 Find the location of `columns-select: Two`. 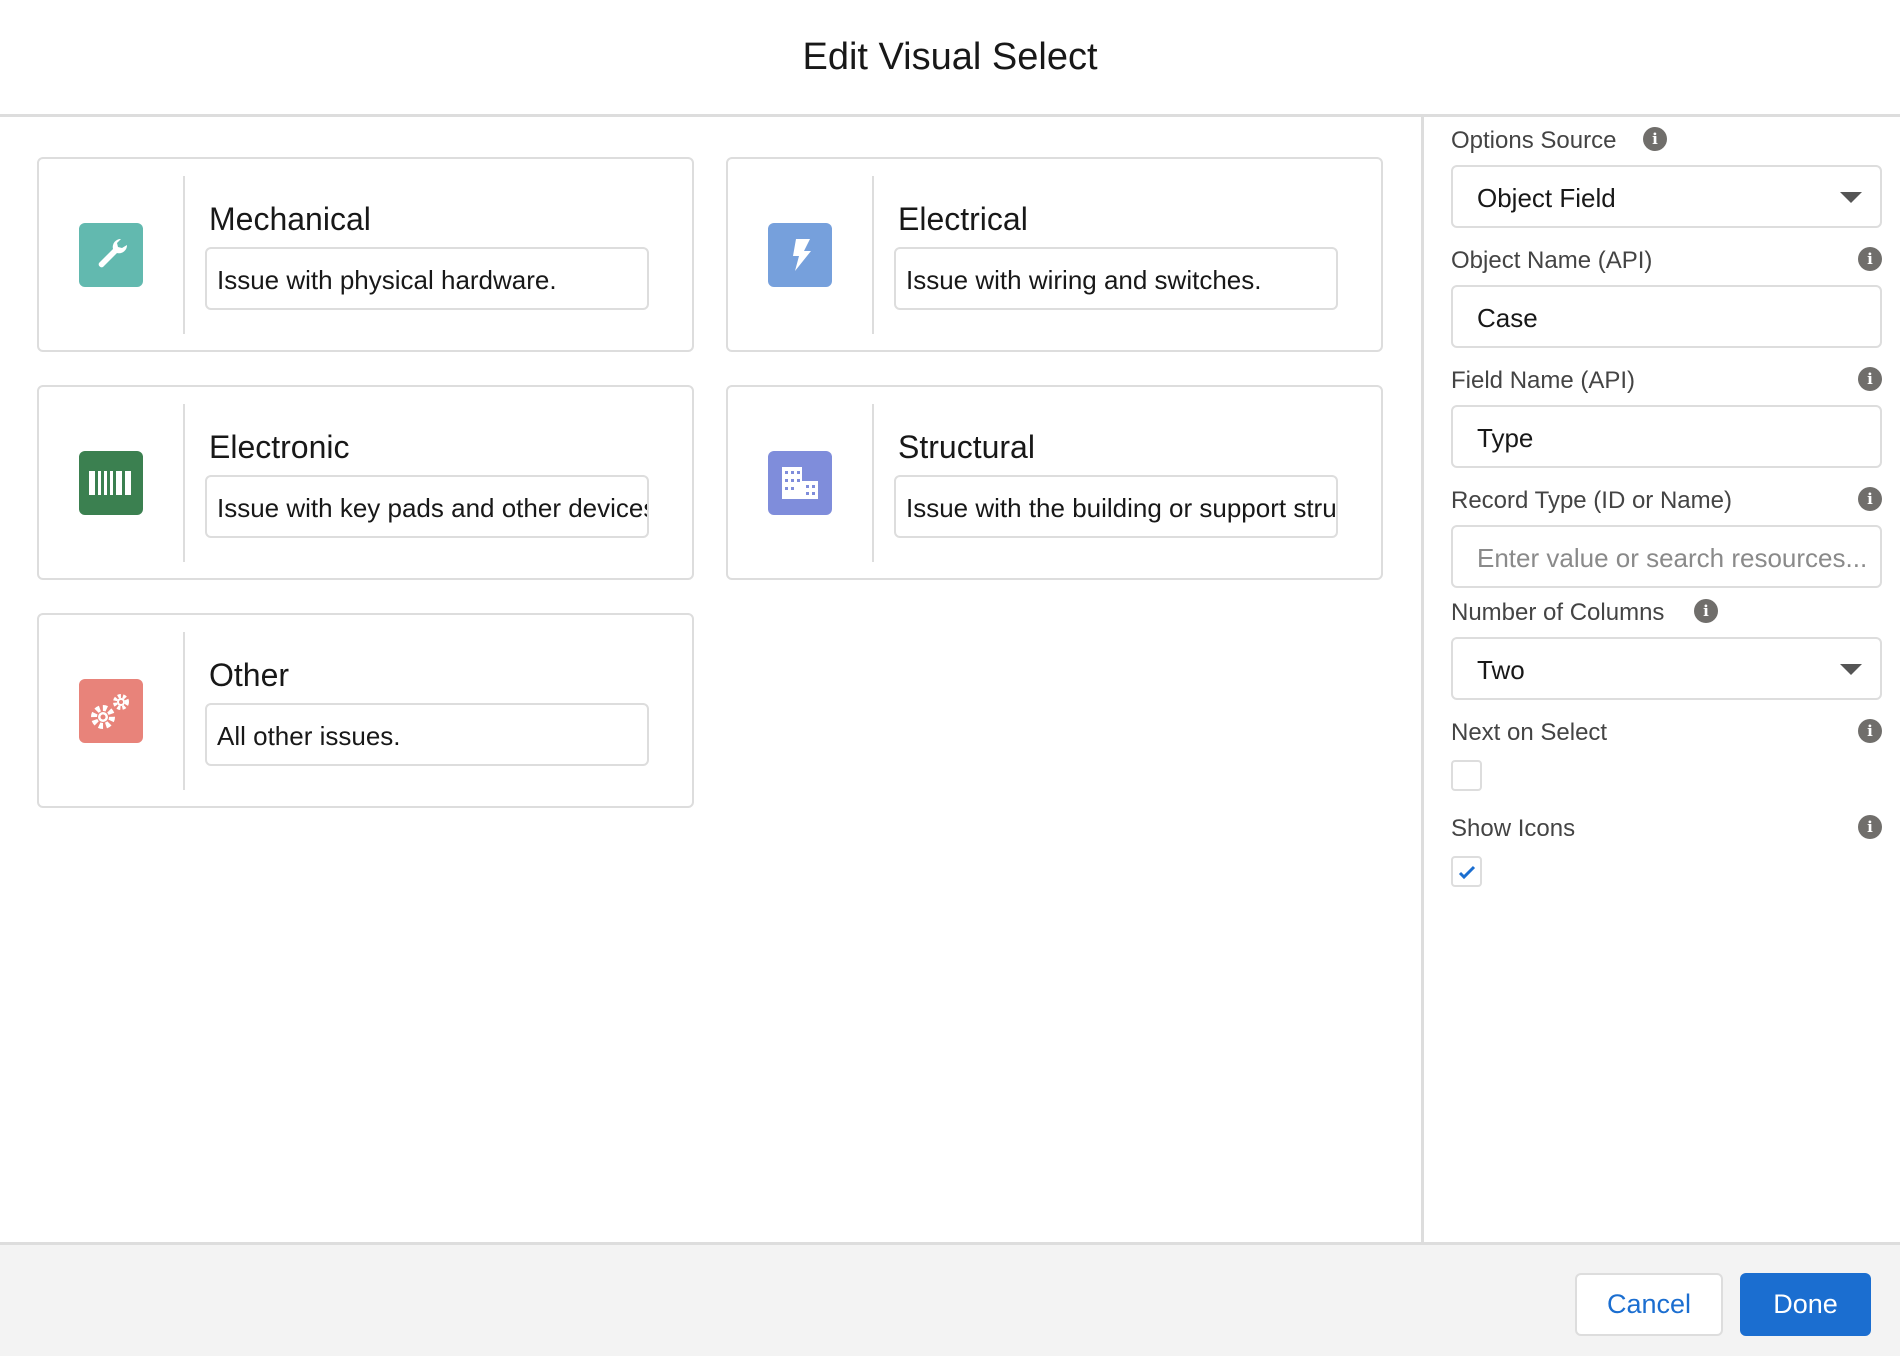

columns-select: Two is located at coordinates (1666, 668).